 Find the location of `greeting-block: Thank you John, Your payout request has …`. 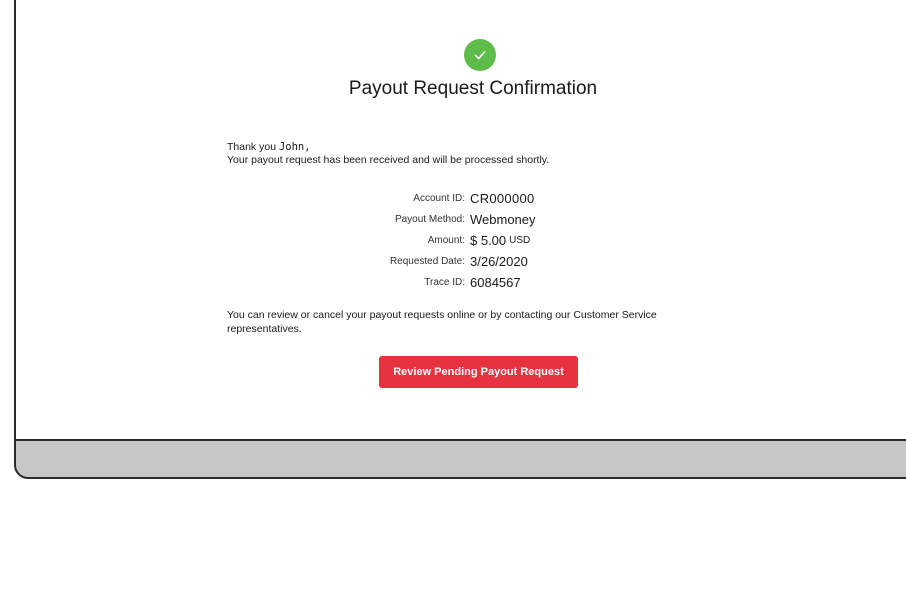

greeting-block: Thank you John, Your payout request has … is located at coordinates (388, 154).